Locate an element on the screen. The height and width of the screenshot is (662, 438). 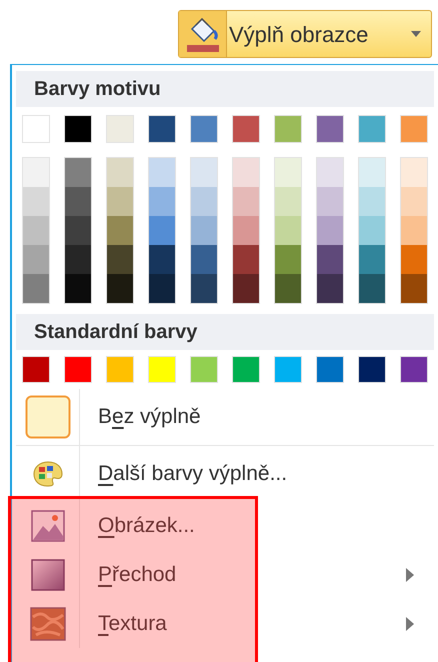
menu-item: Přechod is located at coordinates (225, 574).